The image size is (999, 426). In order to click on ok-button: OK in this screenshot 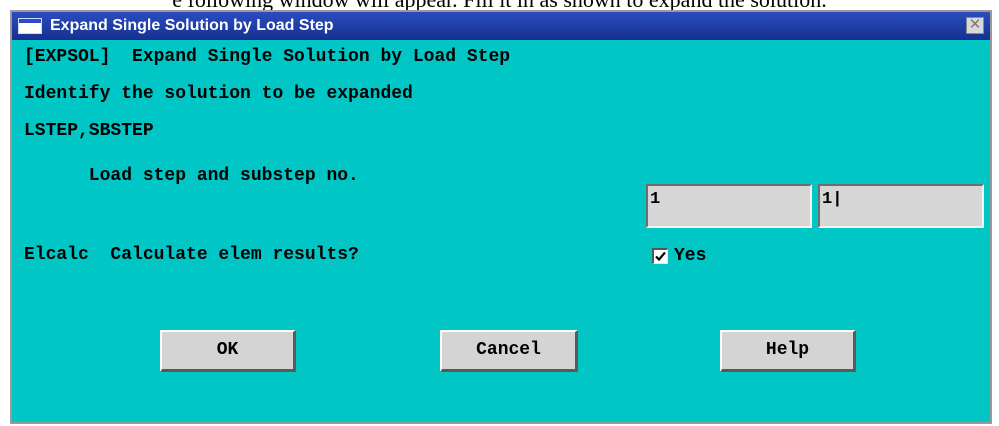, I will do `click(228, 351)`.